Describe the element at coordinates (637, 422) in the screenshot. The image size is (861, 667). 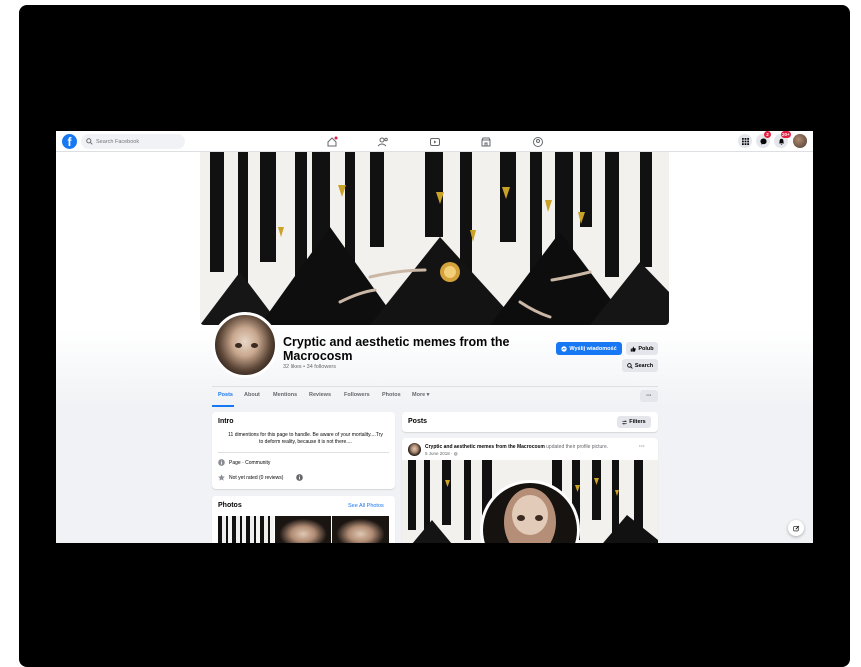
I see `filters-label: Filters` at that location.